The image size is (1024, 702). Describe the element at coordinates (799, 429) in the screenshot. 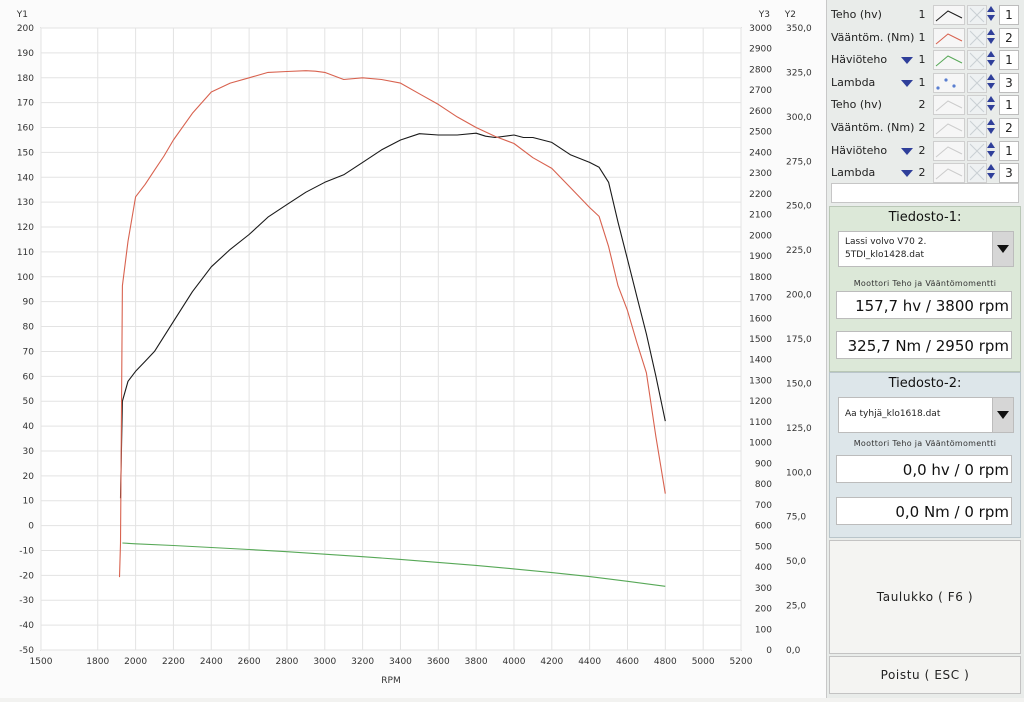

I see `y2-tick-label: 125,0` at that location.